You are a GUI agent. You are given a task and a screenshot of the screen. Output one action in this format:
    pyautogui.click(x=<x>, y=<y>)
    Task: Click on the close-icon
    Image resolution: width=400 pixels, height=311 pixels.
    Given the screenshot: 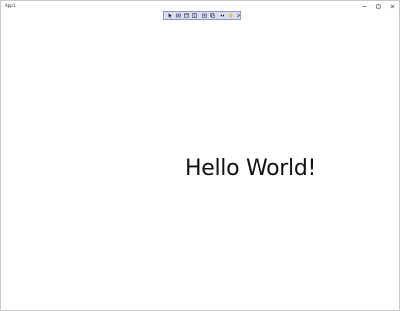 What is the action you would take?
    pyautogui.click(x=392, y=6)
    